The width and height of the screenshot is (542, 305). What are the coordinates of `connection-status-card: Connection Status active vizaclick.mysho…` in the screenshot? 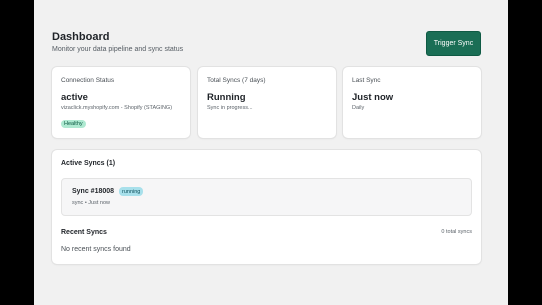 It's located at (121, 102).